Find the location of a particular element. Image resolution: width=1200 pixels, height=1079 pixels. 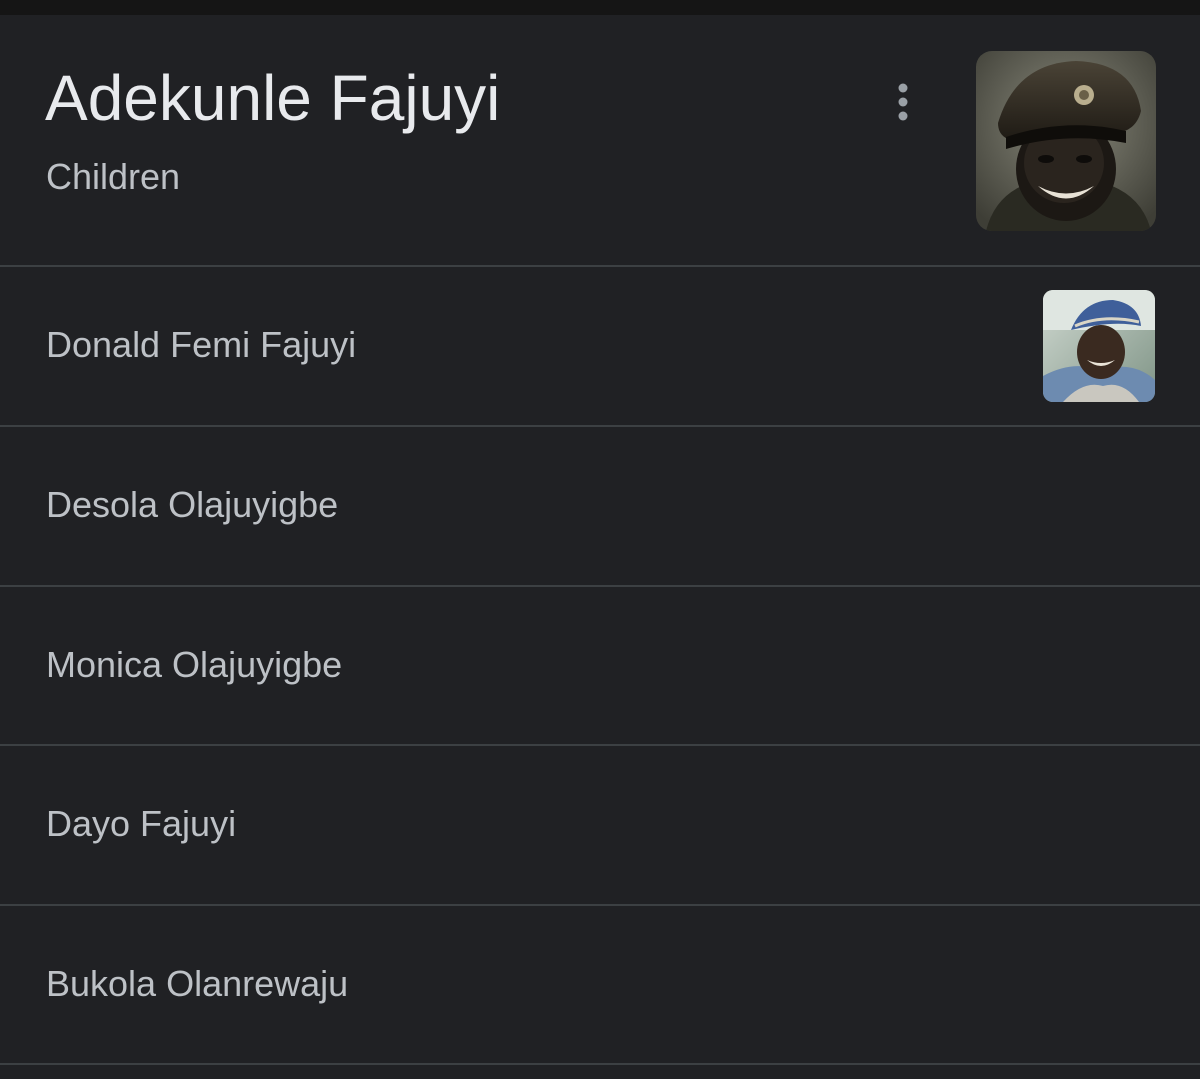

top-status-strip is located at coordinates (600, 7).